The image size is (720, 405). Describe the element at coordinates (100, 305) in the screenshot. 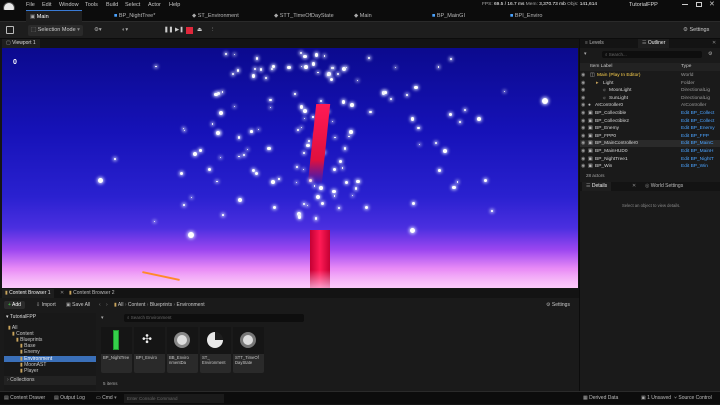

I see `nav-back-icon: ‹` at that location.